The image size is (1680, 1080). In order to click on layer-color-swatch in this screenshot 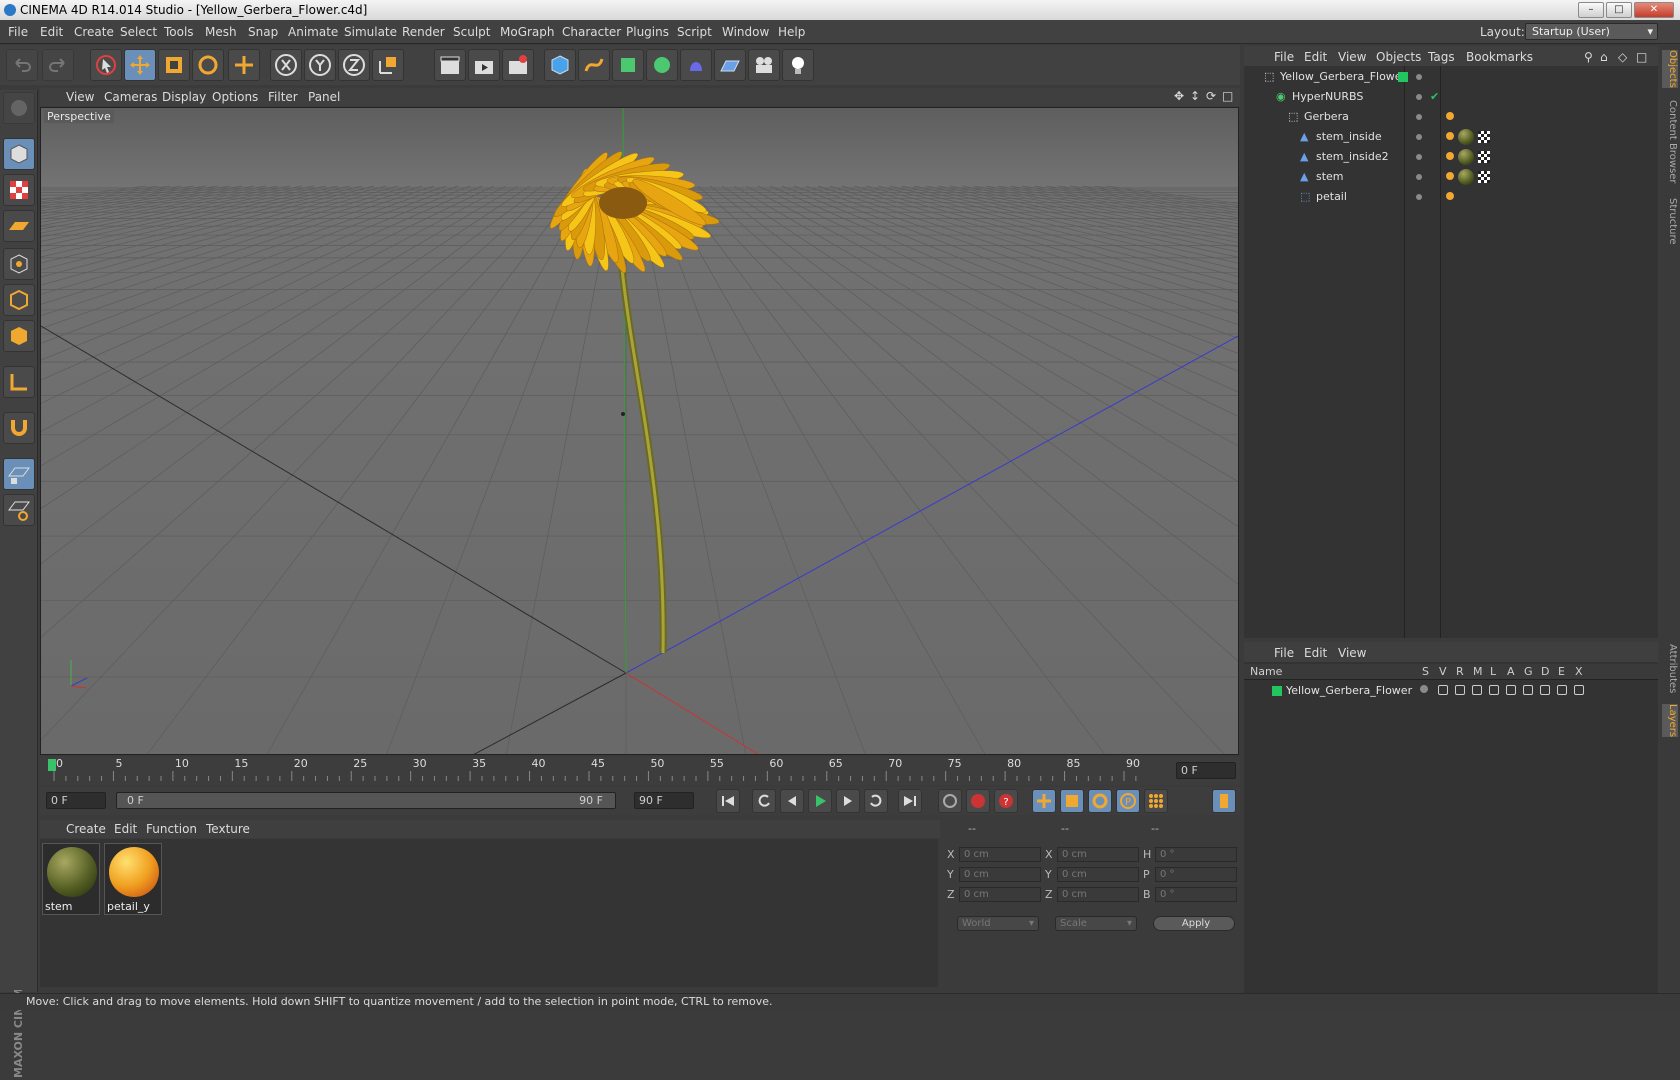, I will do `click(1277, 691)`.